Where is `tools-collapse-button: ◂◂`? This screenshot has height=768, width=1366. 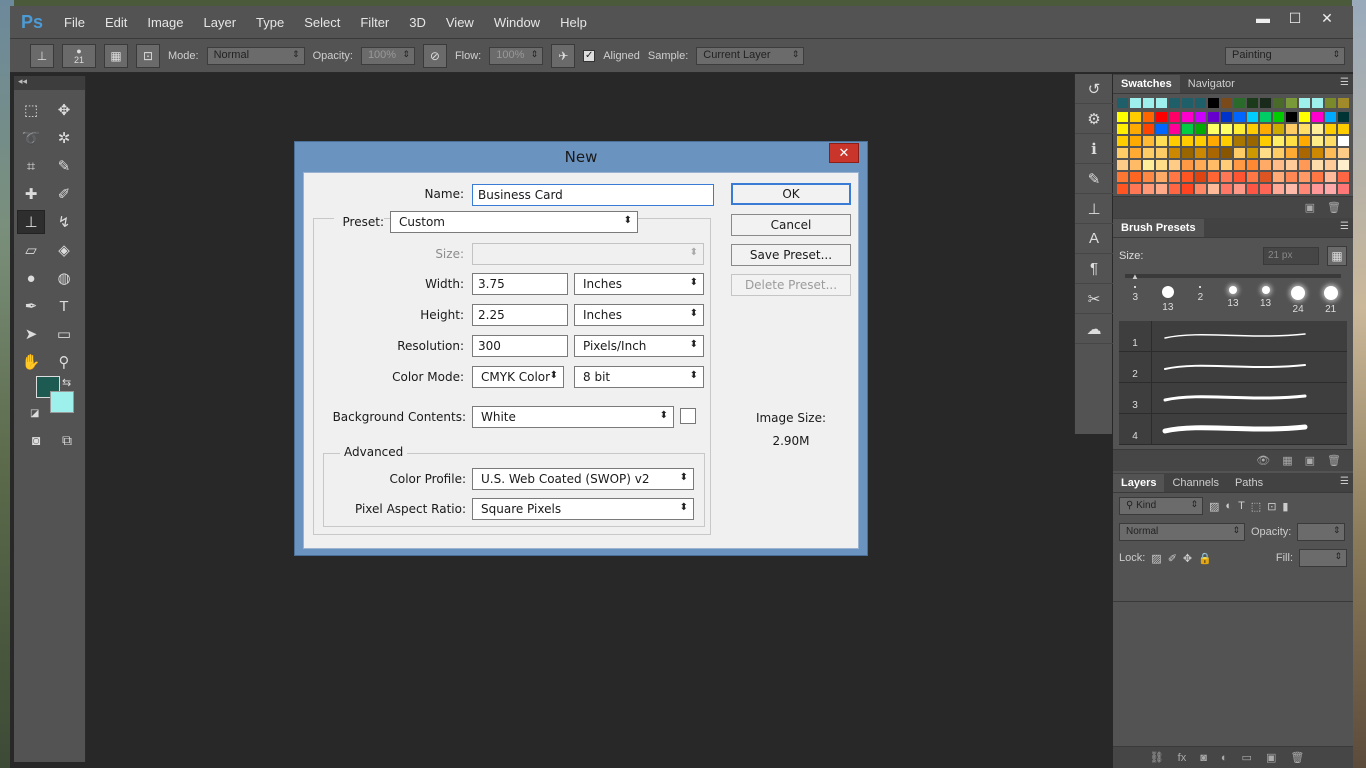
tools-collapse-button: ◂◂ is located at coordinates (49, 83).